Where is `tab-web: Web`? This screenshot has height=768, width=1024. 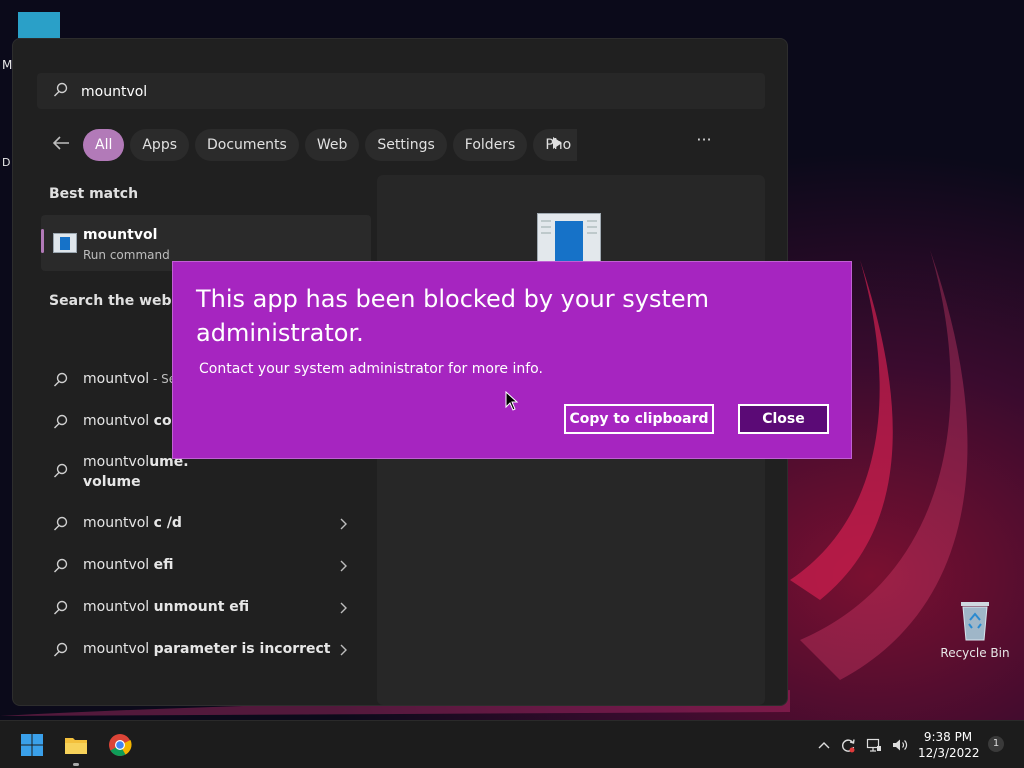 tab-web: Web is located at coordinates (332, 145).